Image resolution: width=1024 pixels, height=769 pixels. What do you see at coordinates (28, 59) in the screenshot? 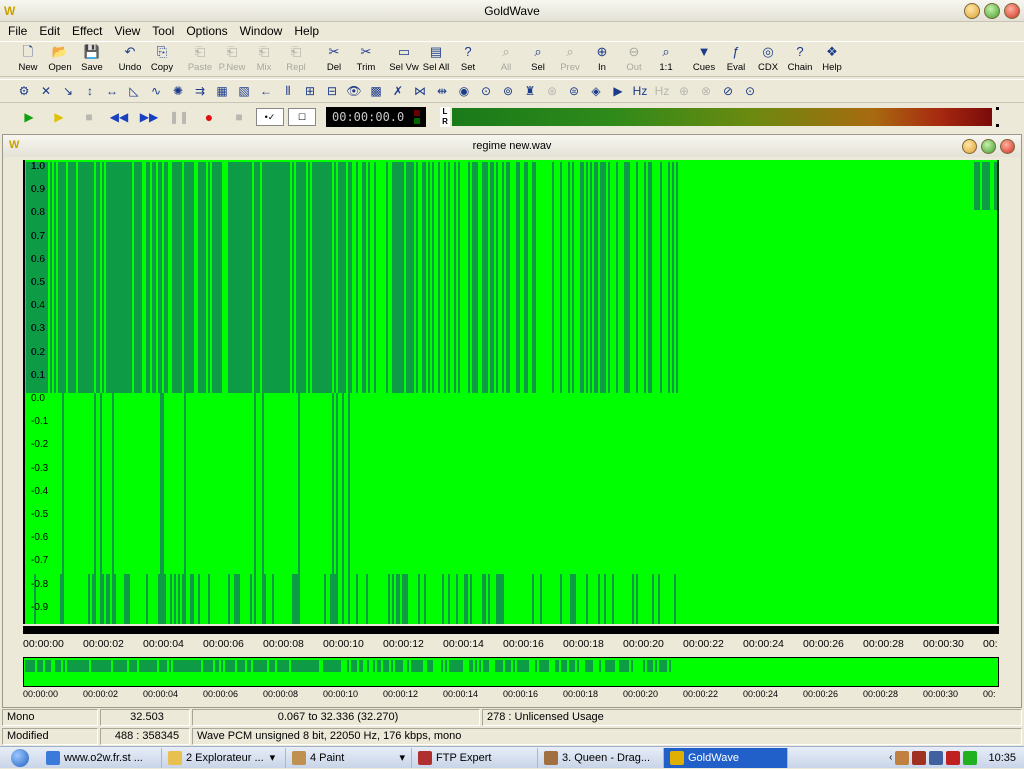
I see `toolbar-new-button: 🗋 New` at bounding box center [28, 59].